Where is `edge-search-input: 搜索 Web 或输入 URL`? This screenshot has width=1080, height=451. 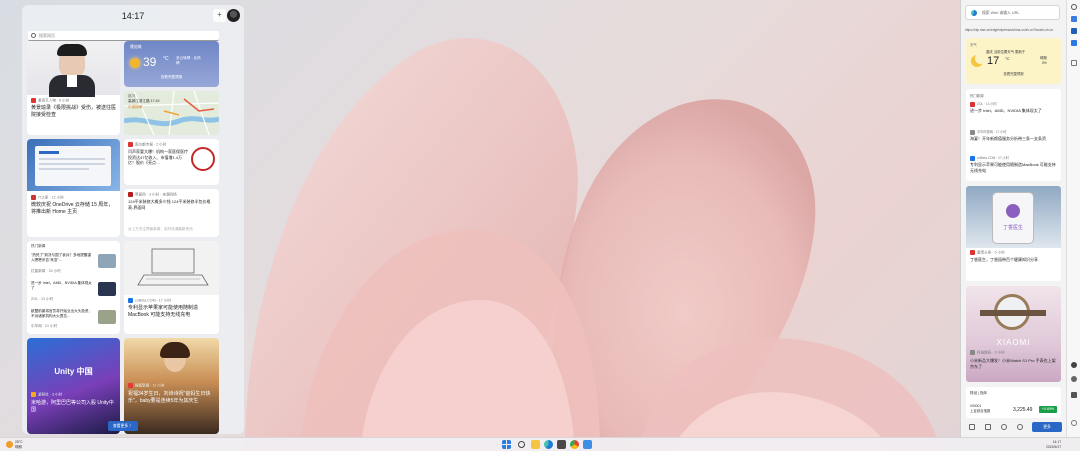 edge-search-input: 搜索 Web 或输入 URL is located at coordinates (1012, 12).